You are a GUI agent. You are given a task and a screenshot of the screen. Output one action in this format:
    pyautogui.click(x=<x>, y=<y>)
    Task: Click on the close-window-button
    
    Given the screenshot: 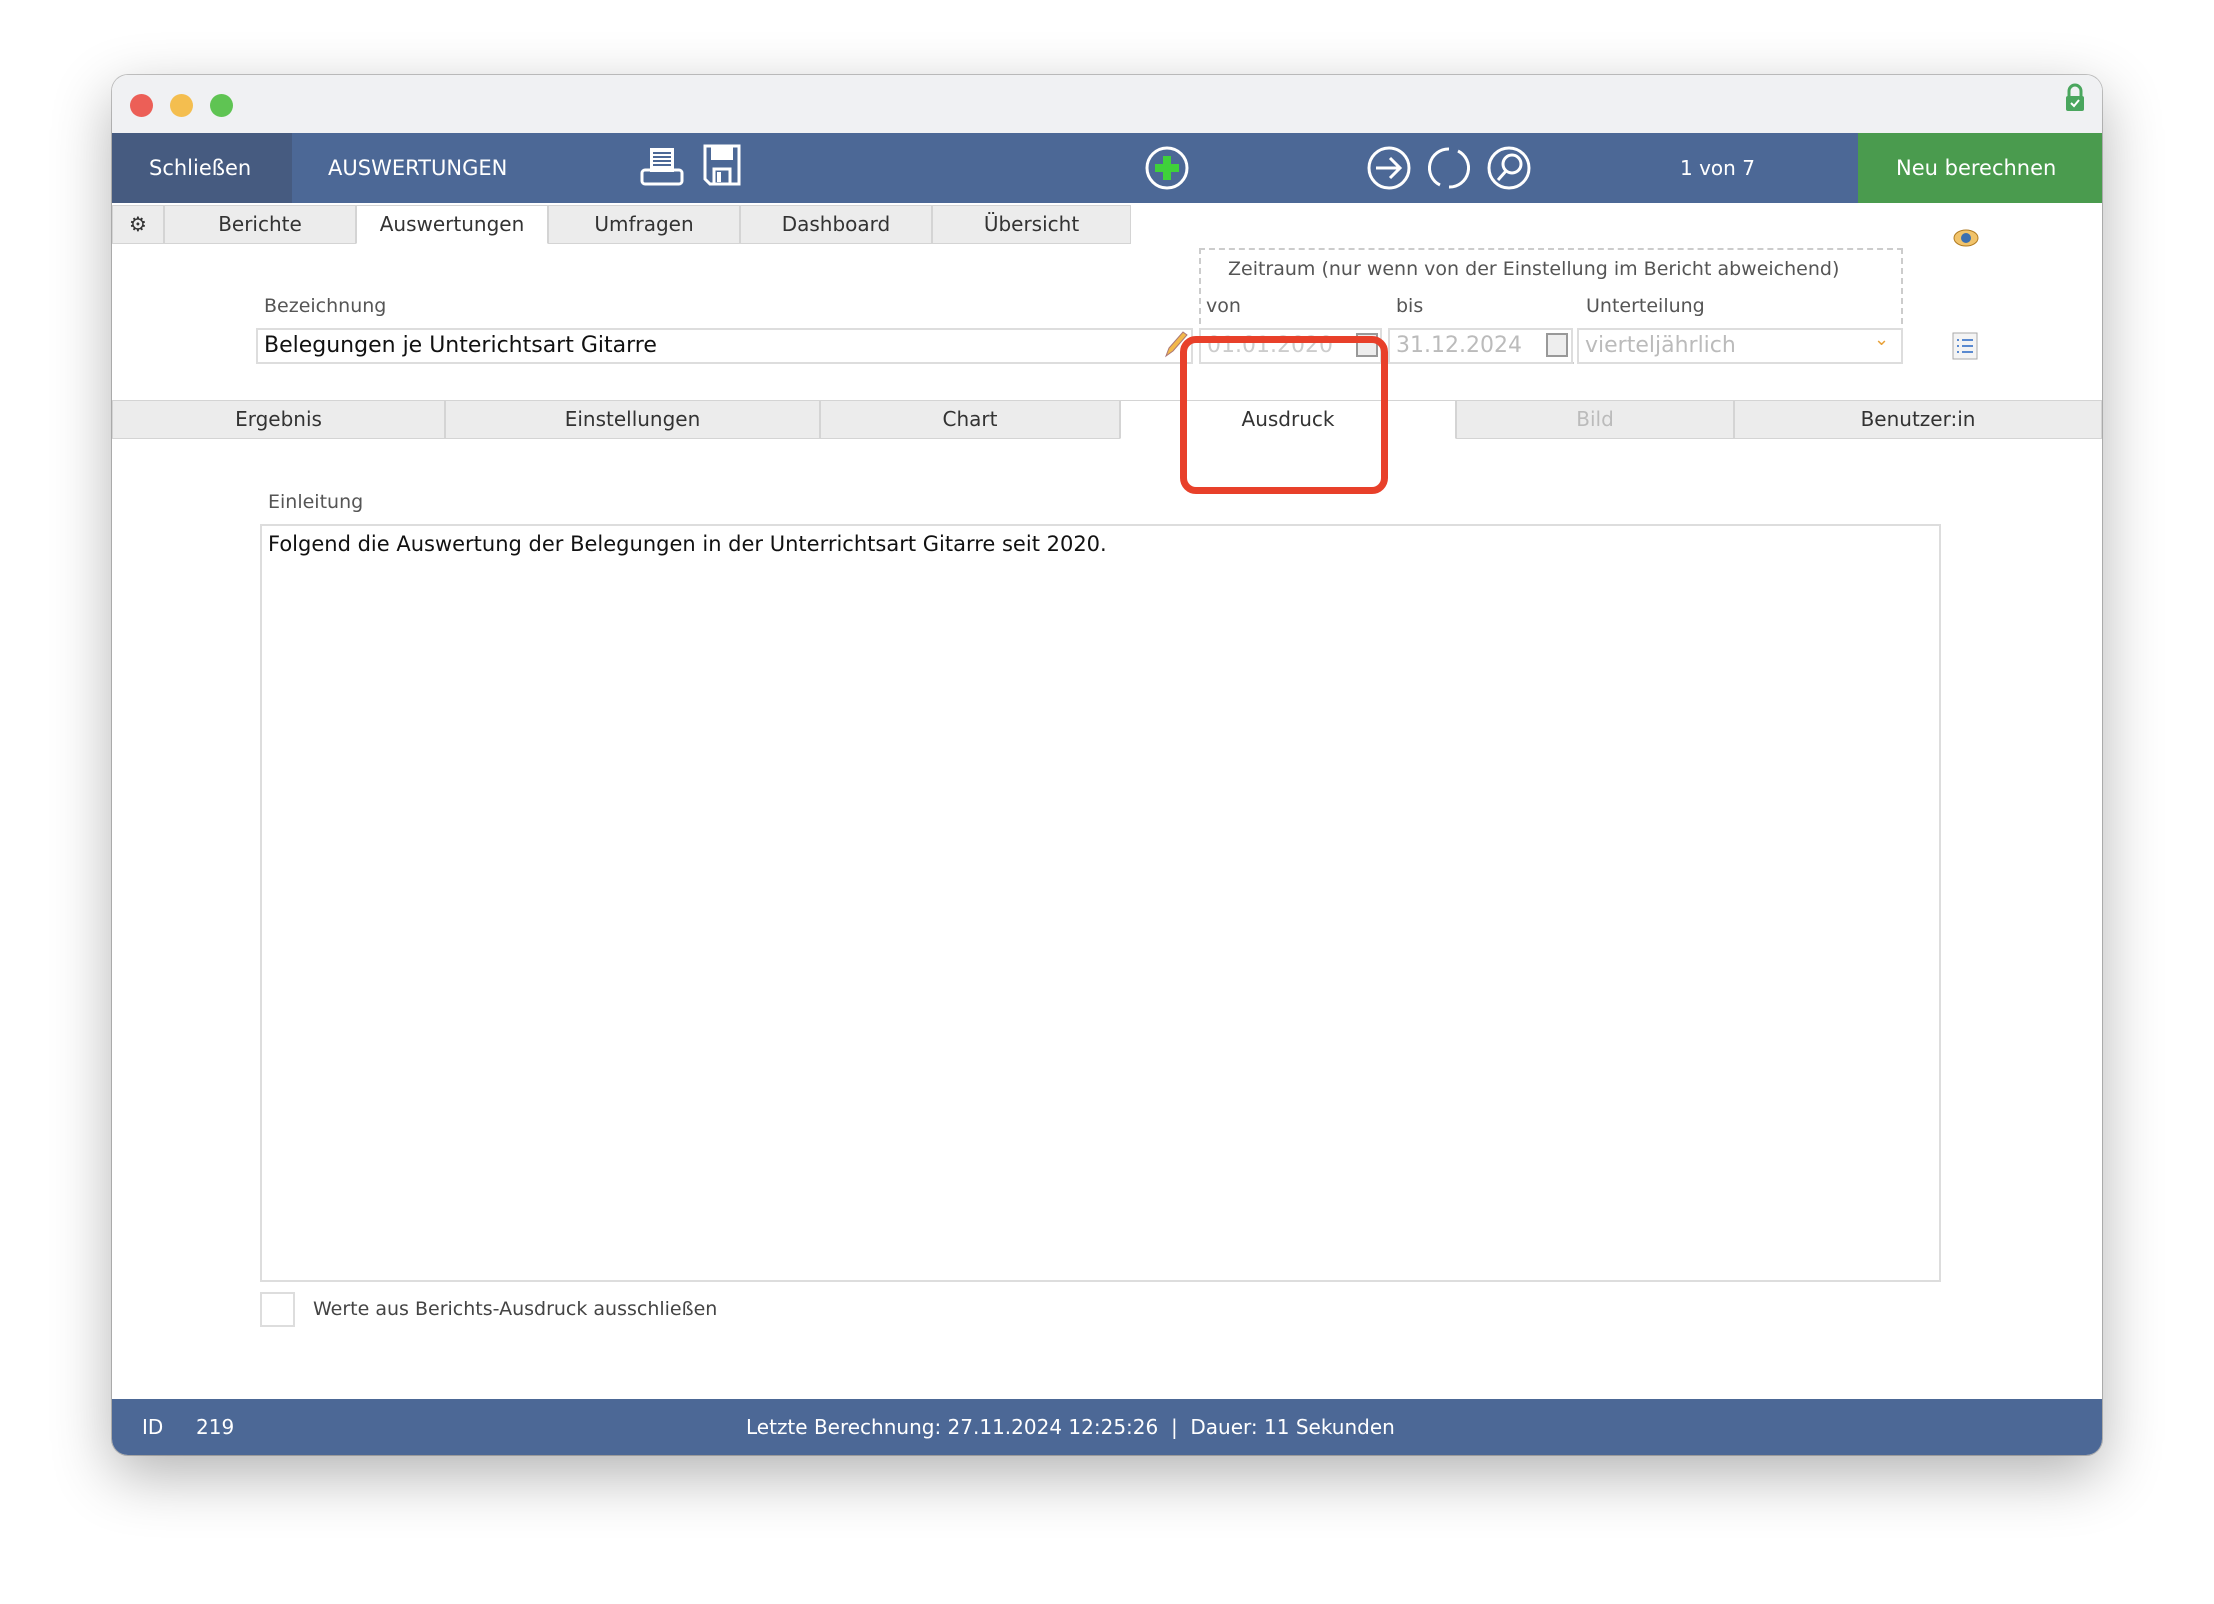 What is the action you would take?
    pyautogui.click(x=141, y=105)
    